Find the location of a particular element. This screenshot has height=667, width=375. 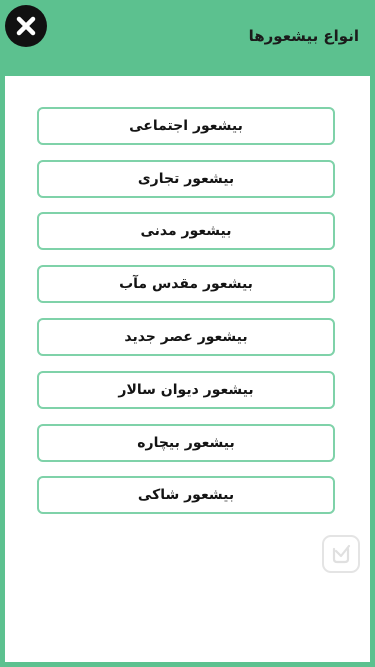

page-title: انواع بیشعورها is located at coordinates (303, 36).